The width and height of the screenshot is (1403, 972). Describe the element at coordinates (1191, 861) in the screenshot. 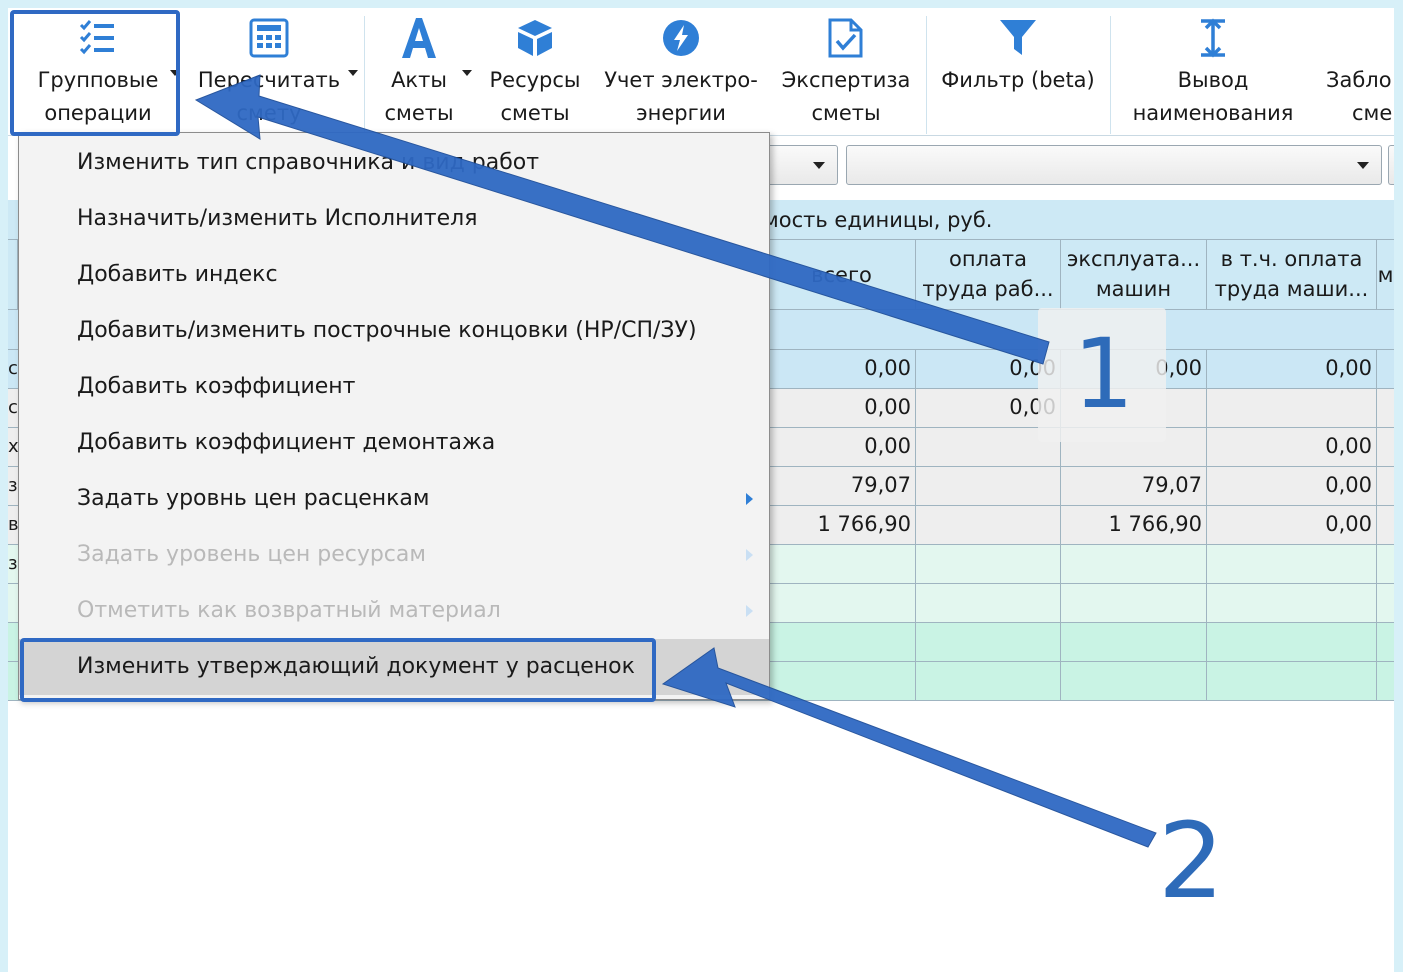

I see `step-number-2: 2` at that location.